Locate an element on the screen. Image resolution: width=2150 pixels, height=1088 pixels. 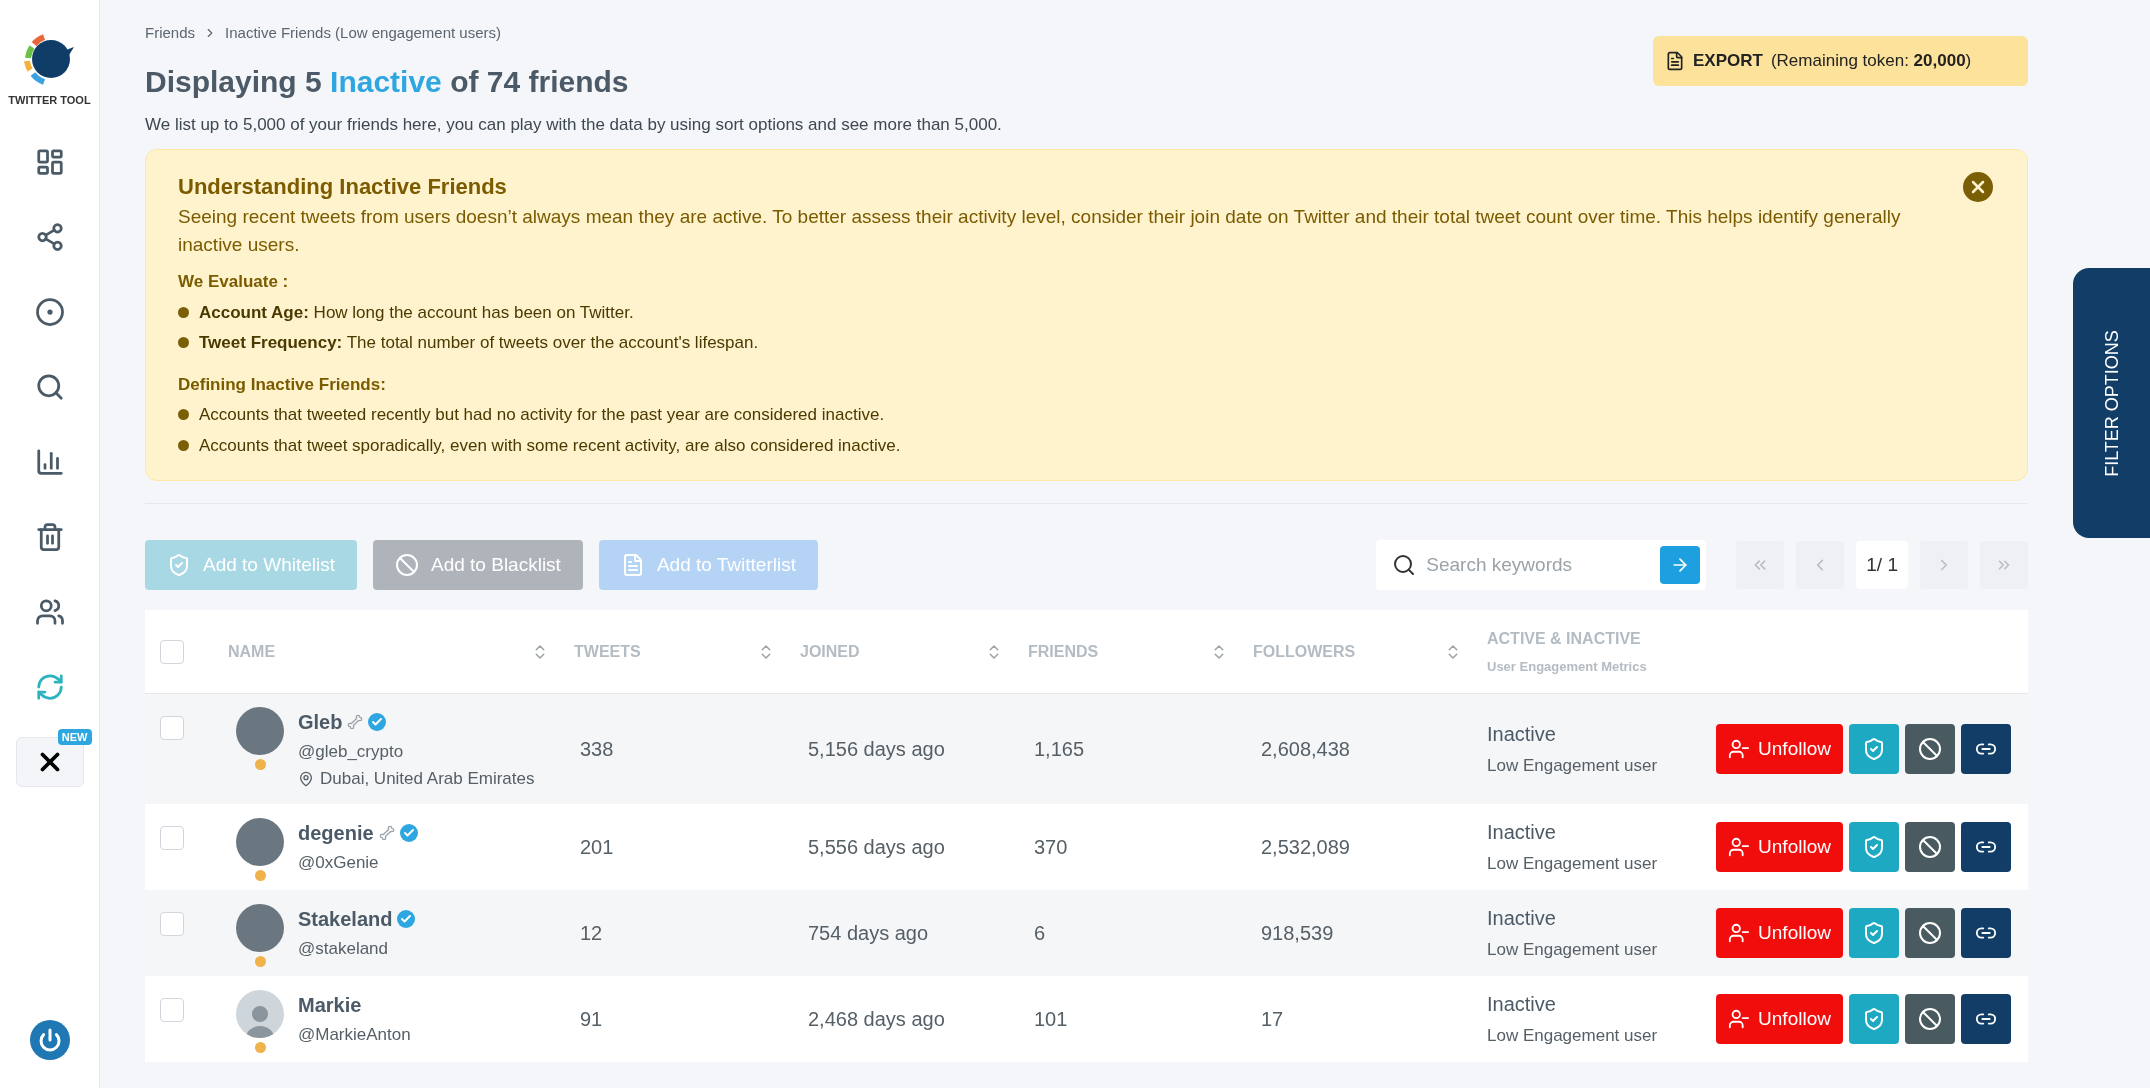
followers-cell-text: 2,532,089 is located at coordinates (1305, 847).